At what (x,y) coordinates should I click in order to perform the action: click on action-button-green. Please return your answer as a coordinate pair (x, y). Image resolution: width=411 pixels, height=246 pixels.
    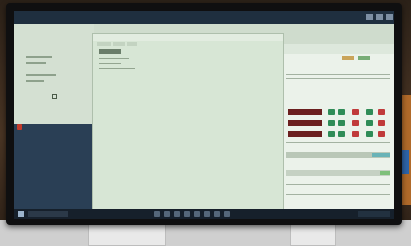
    Looking at the image, I should click on (364, 58).